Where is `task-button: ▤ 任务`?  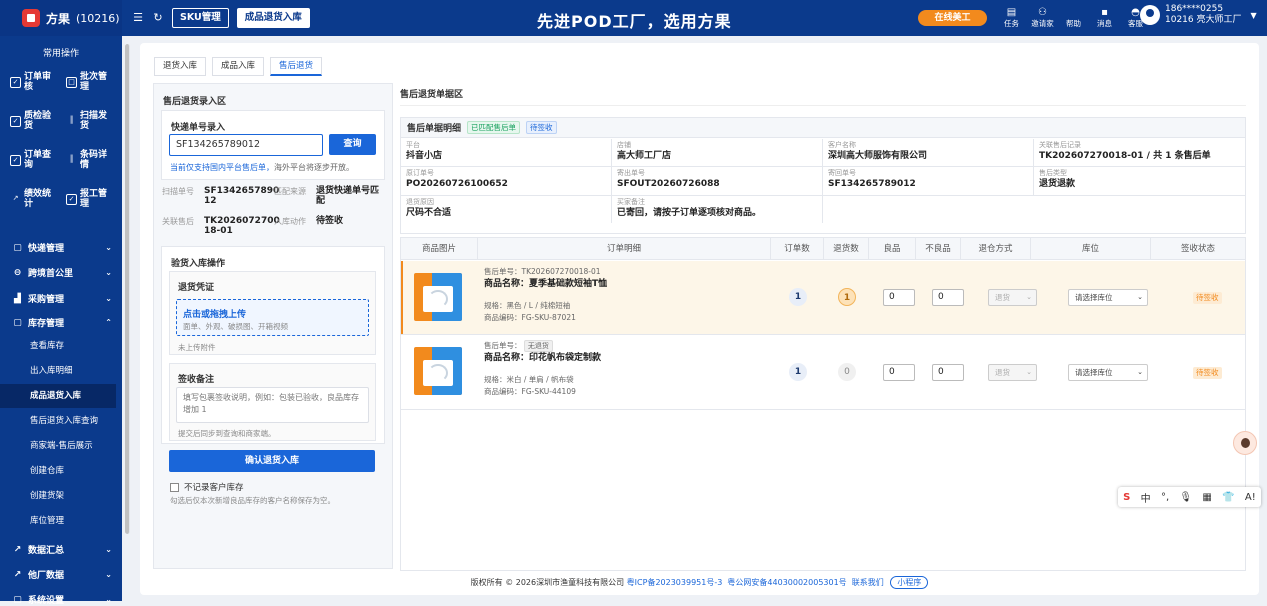 task-button: ▤ 任务 is located at coordinates (1011, 17).